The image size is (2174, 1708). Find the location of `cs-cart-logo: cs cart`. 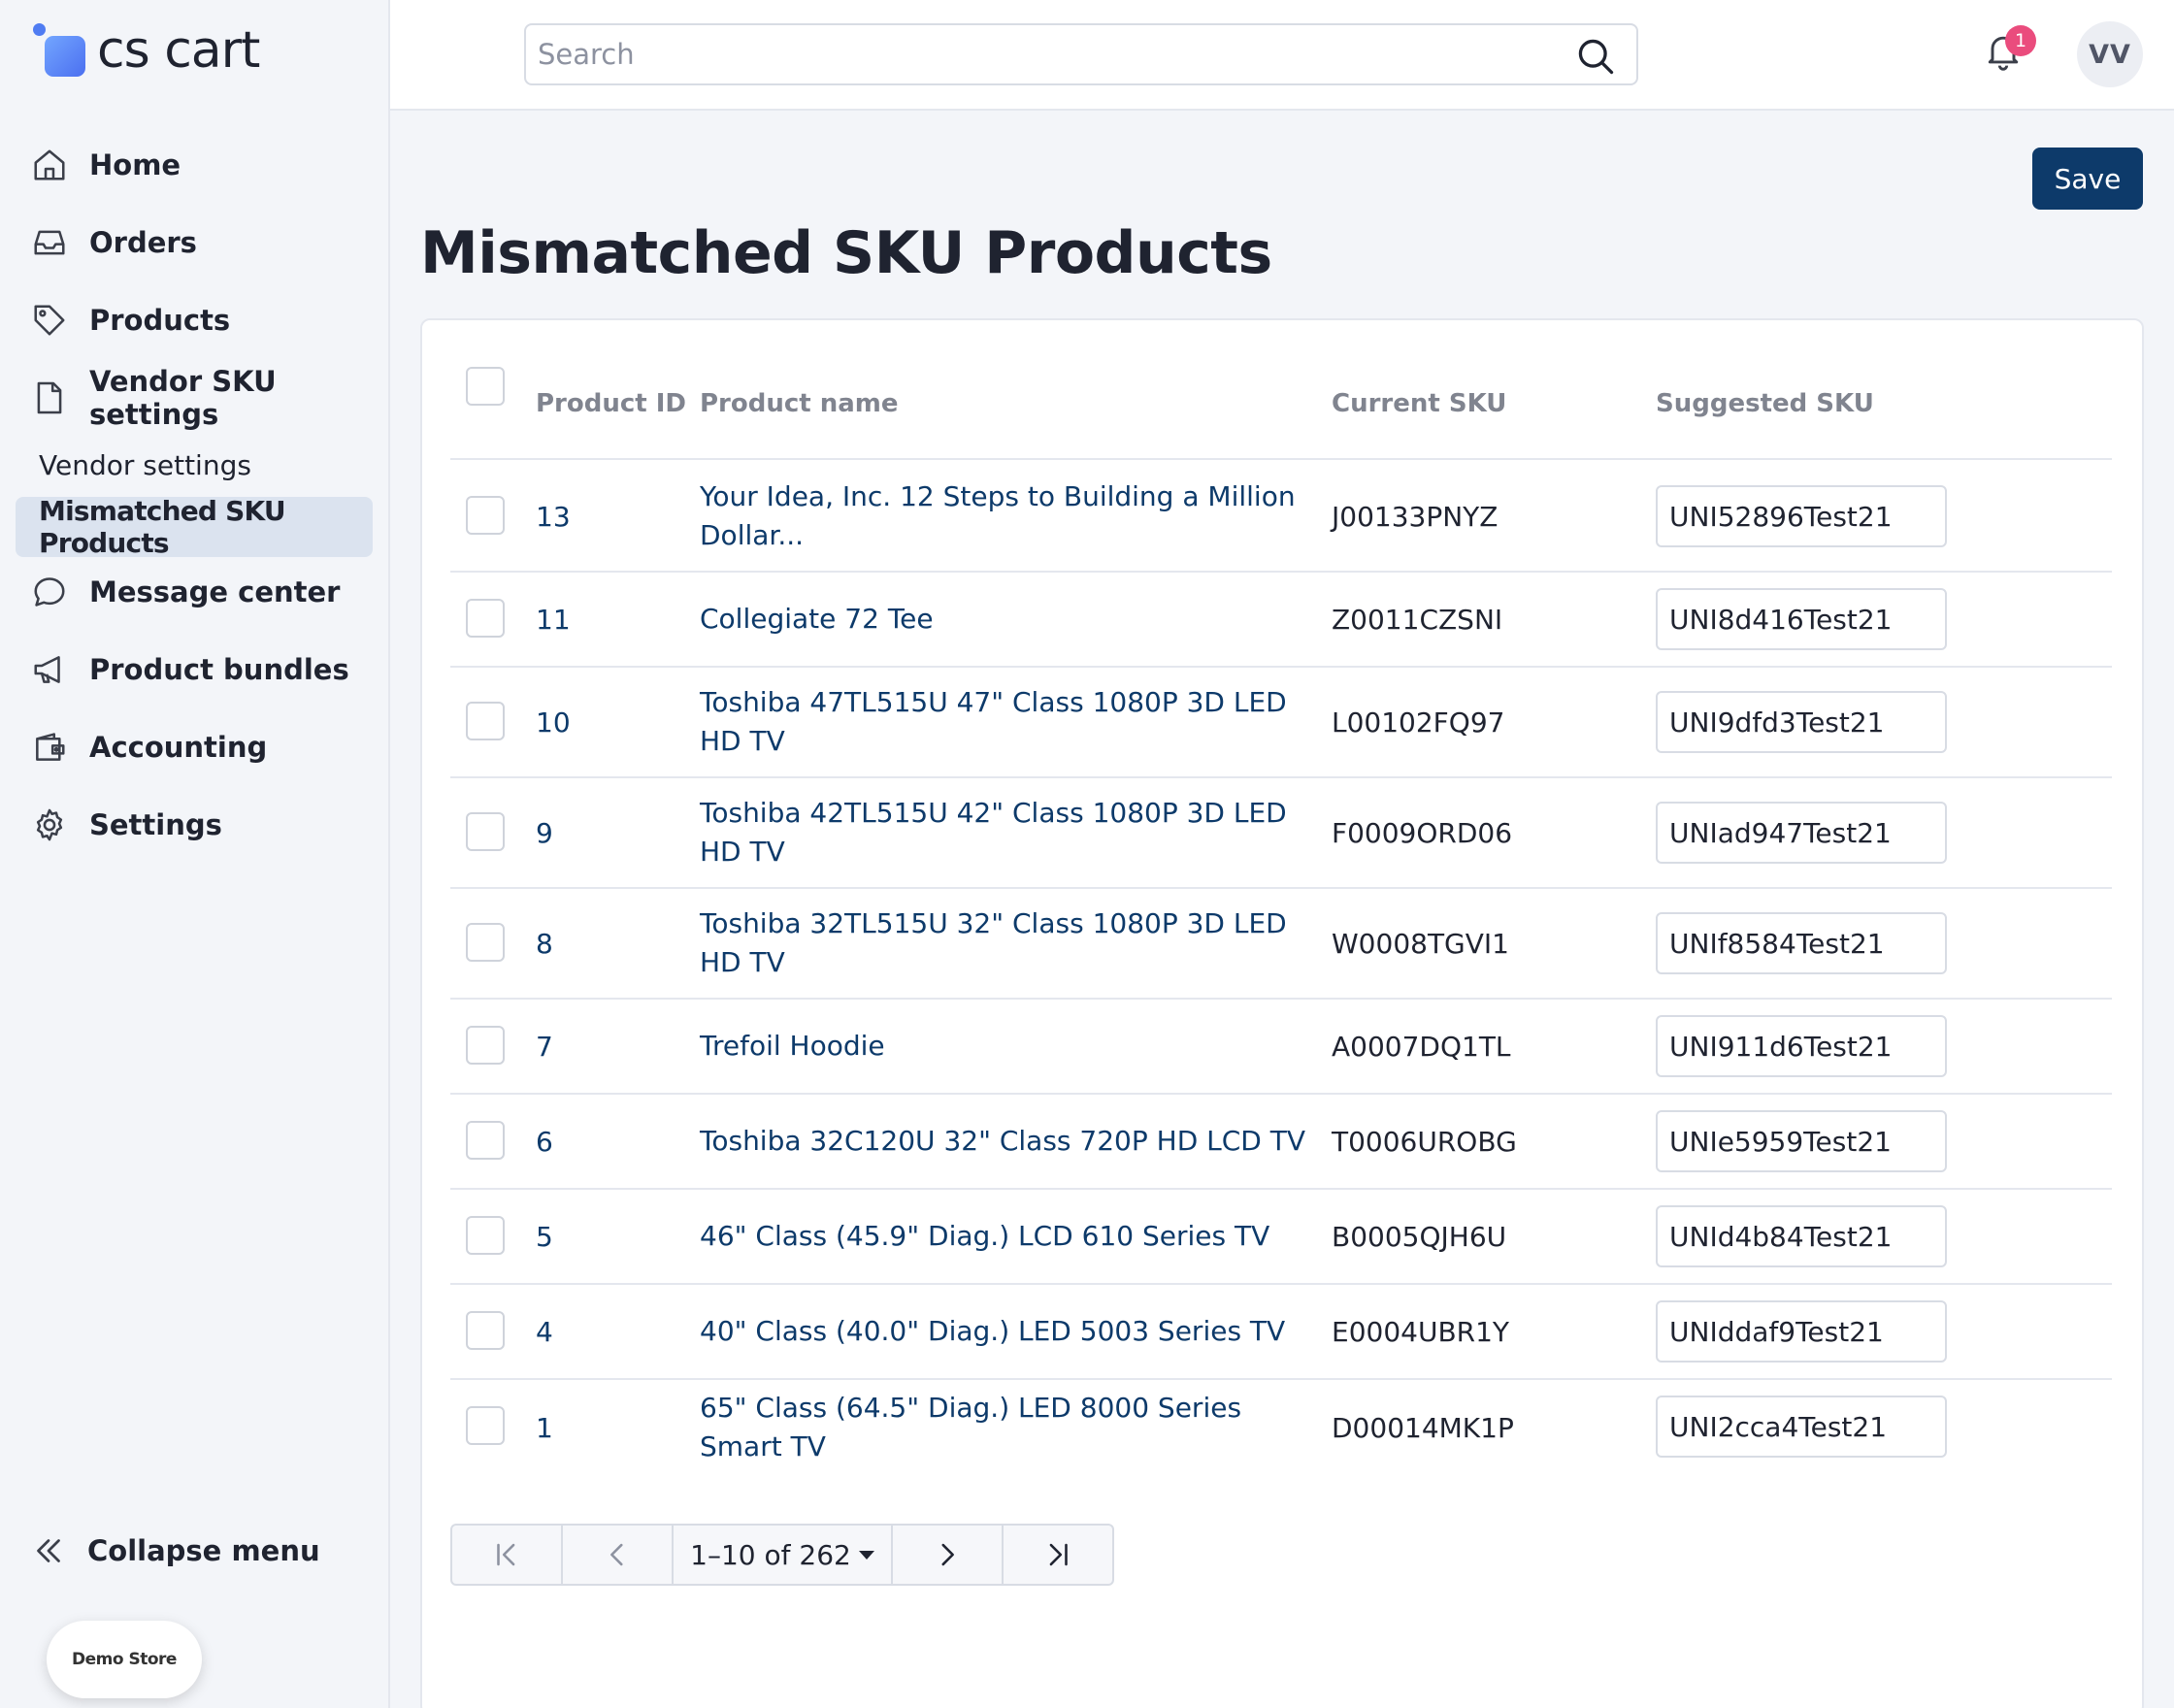

cs-cart-logo: cs cart is located at coordinates (145, 51).